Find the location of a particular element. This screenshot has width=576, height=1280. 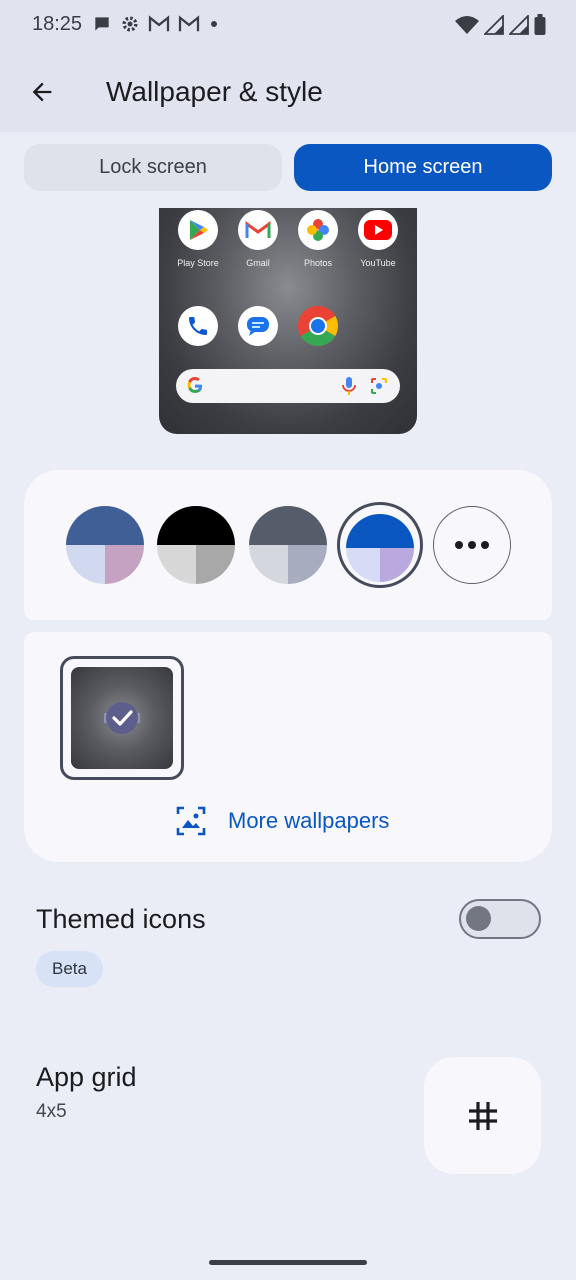

more-wallpapers-label: More wallpapers is located at coordinates (309, 820).